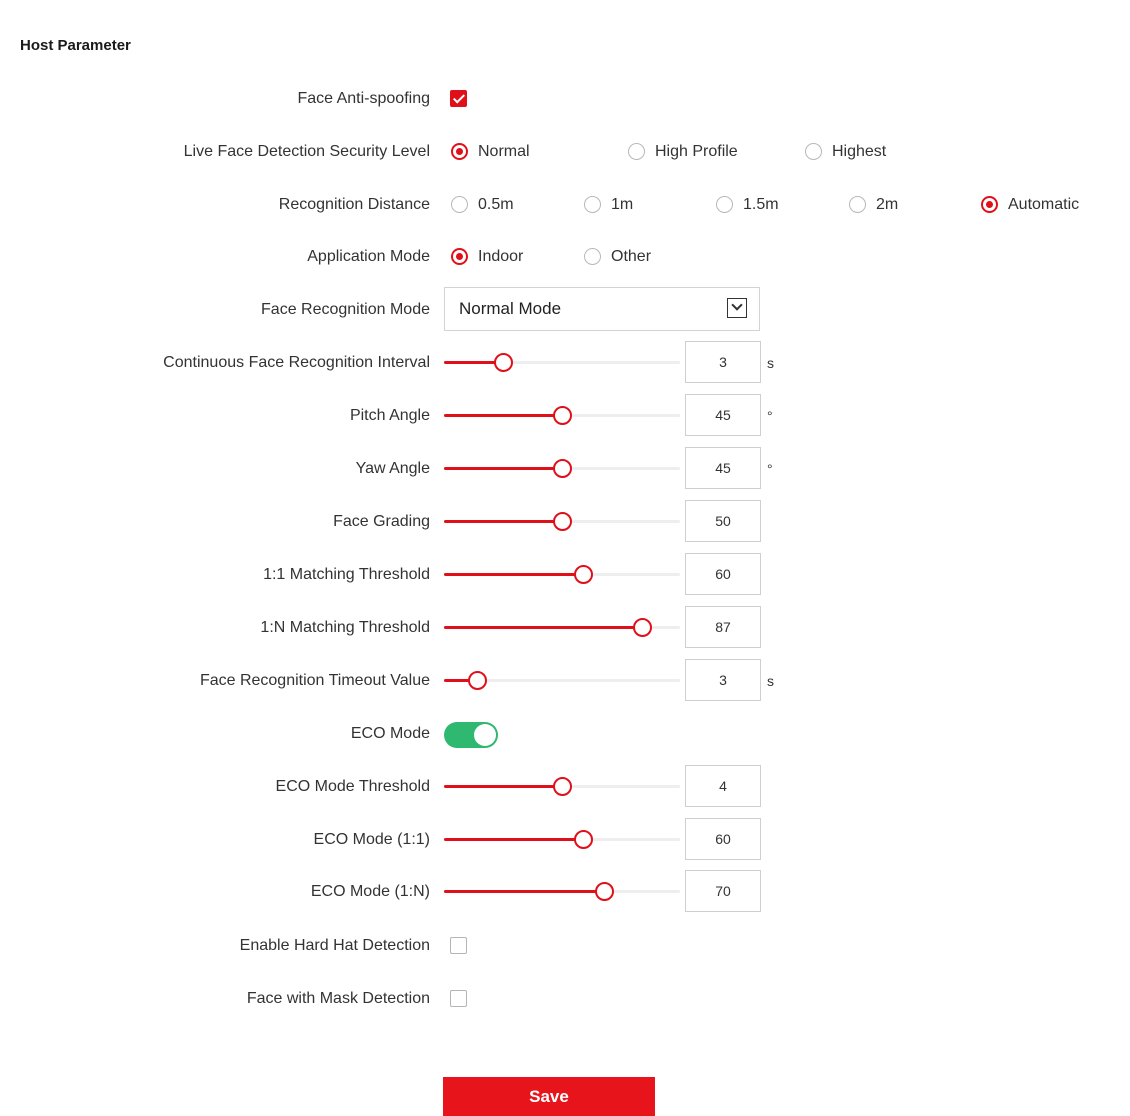  I want to click on pitch-angle-row: Pitch Angle 45 °, so click(565, 415).